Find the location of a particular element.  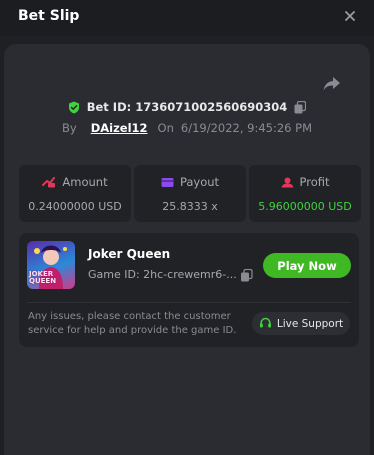

game-name: Joker Queen is located at coordinates (129, 254).